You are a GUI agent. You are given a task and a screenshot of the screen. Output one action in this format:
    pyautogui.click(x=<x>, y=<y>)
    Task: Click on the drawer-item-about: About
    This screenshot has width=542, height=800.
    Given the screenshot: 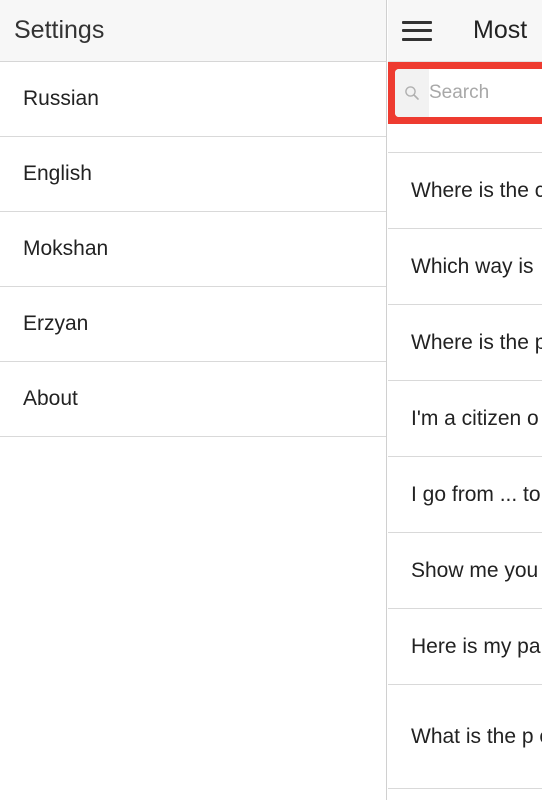 What is the action you would take?
    pyautogui.click(x=193, y=399)
    